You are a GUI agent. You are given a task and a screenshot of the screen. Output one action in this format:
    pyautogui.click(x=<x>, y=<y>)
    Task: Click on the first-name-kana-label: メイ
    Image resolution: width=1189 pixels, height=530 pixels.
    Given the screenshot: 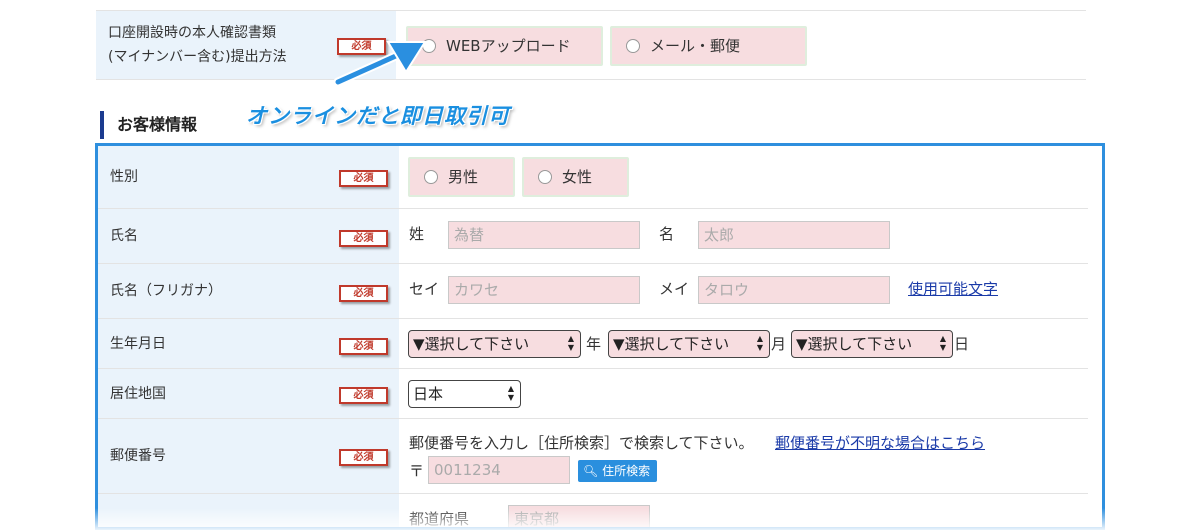 What is the action you would take?
    pyautogui.click(x=674, y=289)
    